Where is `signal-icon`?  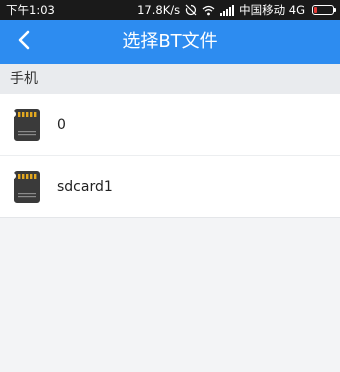 signal-icon is located at coordinates (227, 10).